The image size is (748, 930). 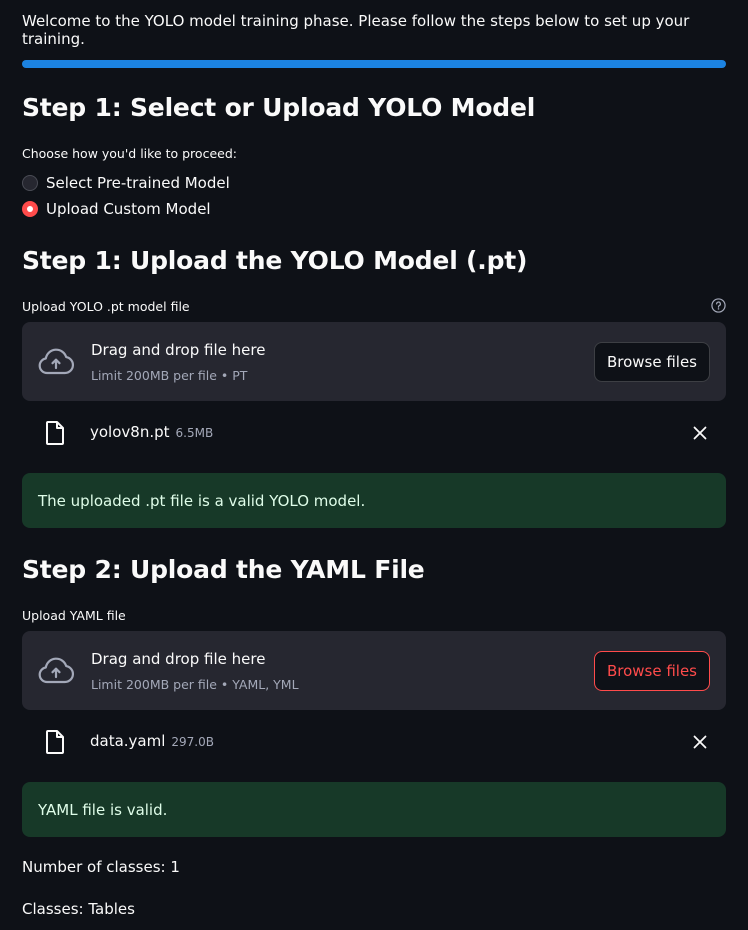 I want to click on upload-model-heading: Step 1: Upload the YOLO Model (.pt), so click(x=275, y=260).